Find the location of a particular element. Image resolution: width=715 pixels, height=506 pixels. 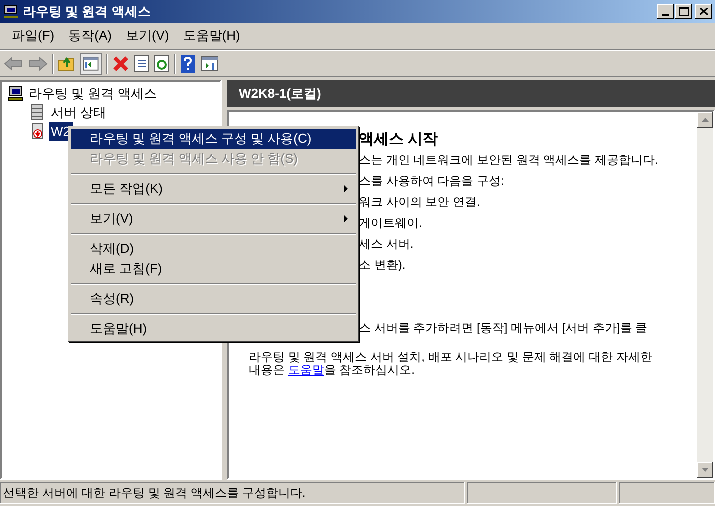

menu-item: 속성(R) is located at coordinates (213, 299).